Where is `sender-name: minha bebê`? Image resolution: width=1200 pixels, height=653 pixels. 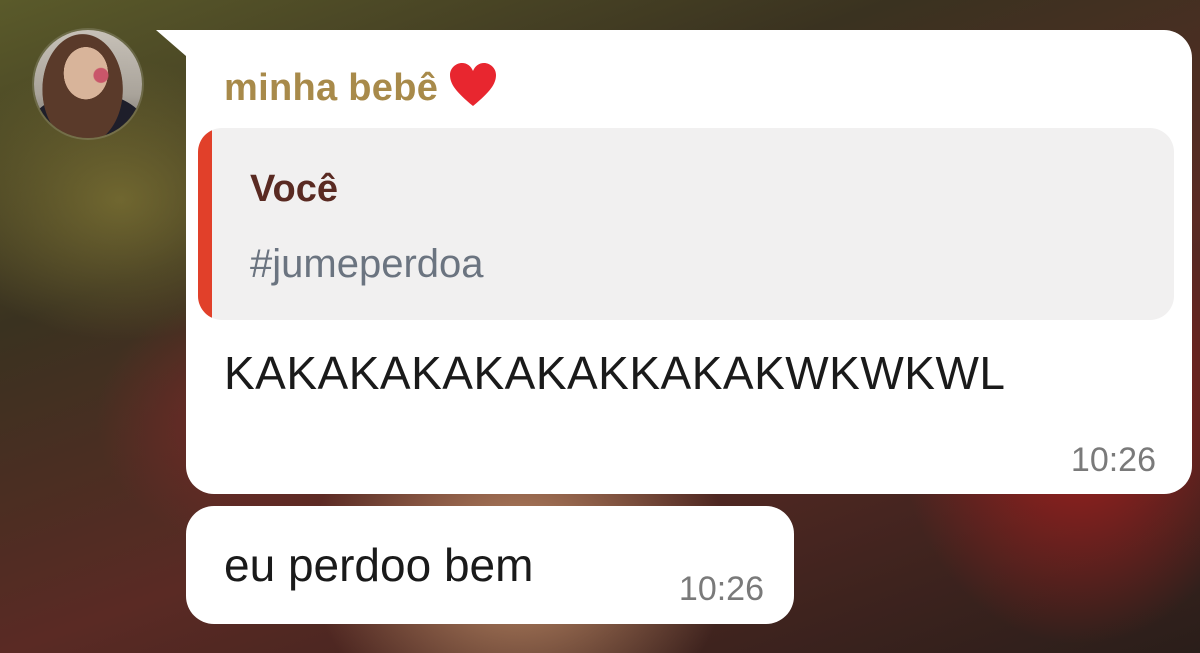
sender-name: minha bebê is located at coordinates (331, 88).